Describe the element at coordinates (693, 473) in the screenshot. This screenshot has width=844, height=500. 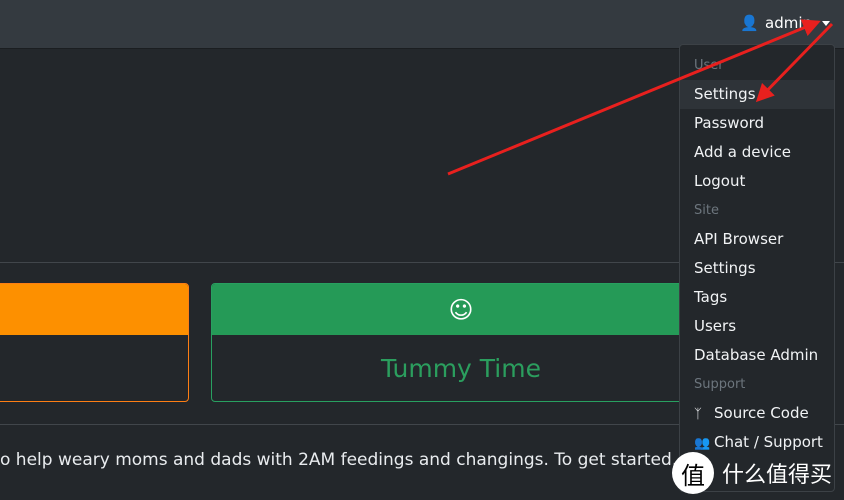
I see `watermark-logo: 值` at that location.